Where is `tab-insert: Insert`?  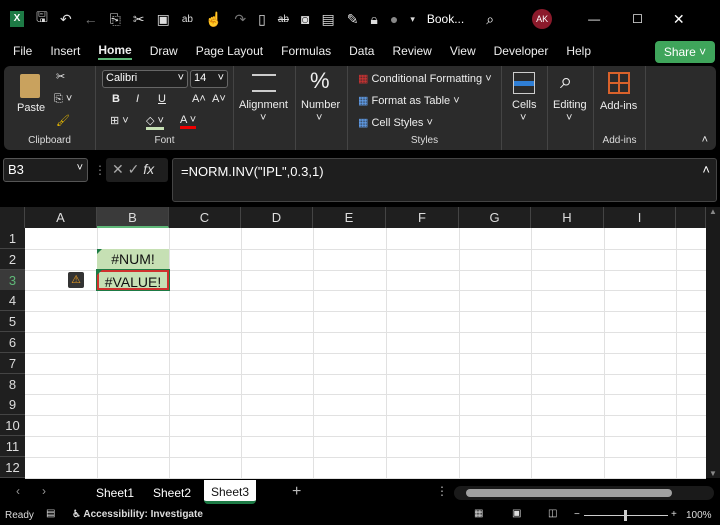 tab-insert: Insert is located at coordinates (65, 51).